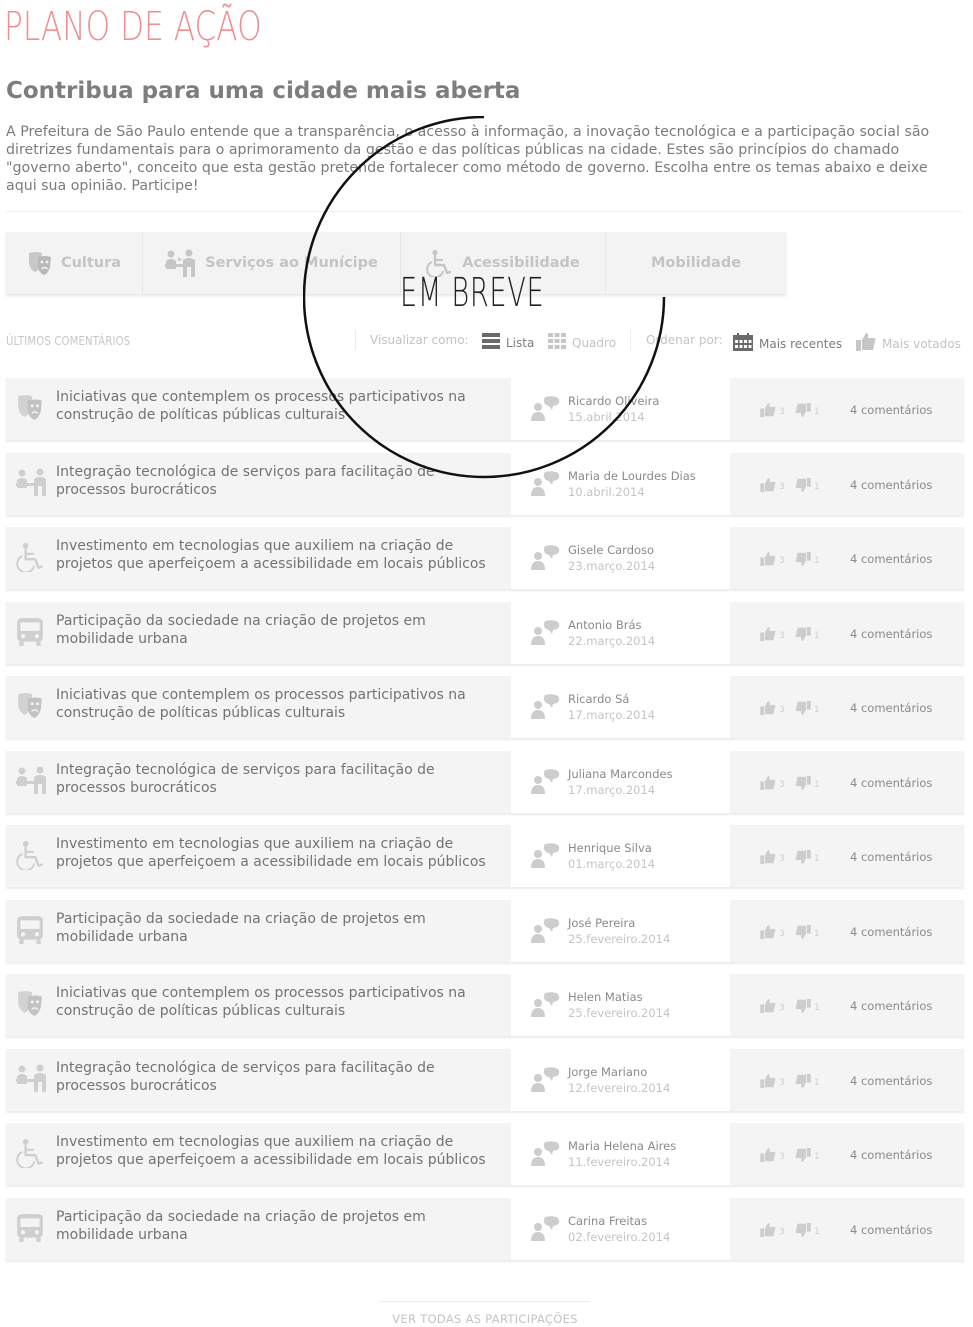  Describe the element at coordinates (908, 343) in the screenshot. I see `sort-voted-button: Mais votados` at that location.